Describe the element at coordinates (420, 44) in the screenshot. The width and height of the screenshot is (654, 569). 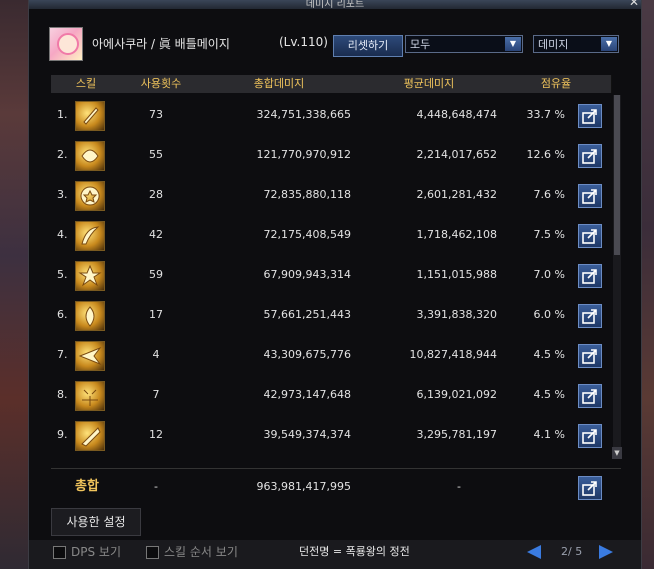
I see `filter-select-value: 모두` at that location.